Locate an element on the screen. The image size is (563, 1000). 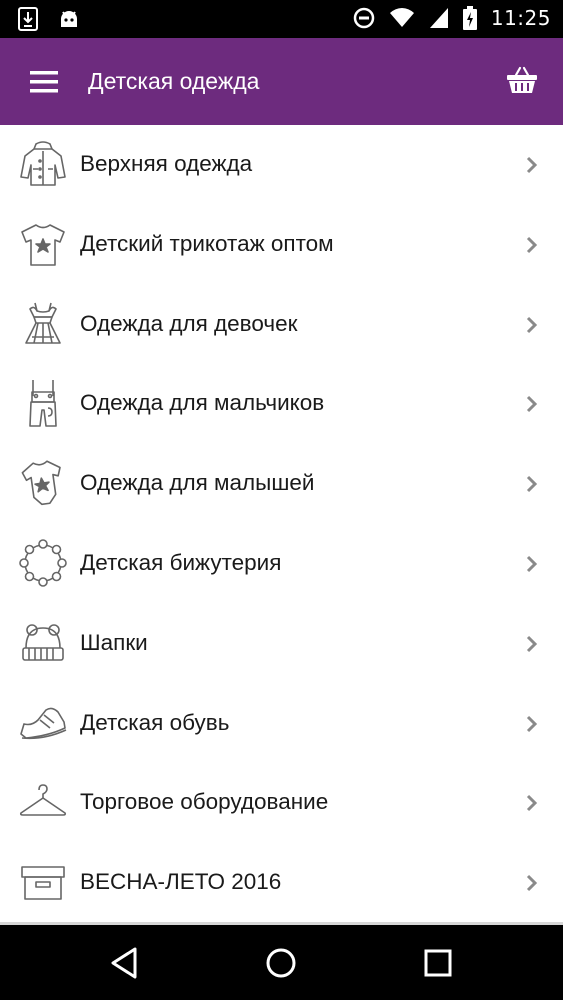
list-item-label: ВЕСНА-ЛЕТО 2016 is located at coordinates (181, 882).